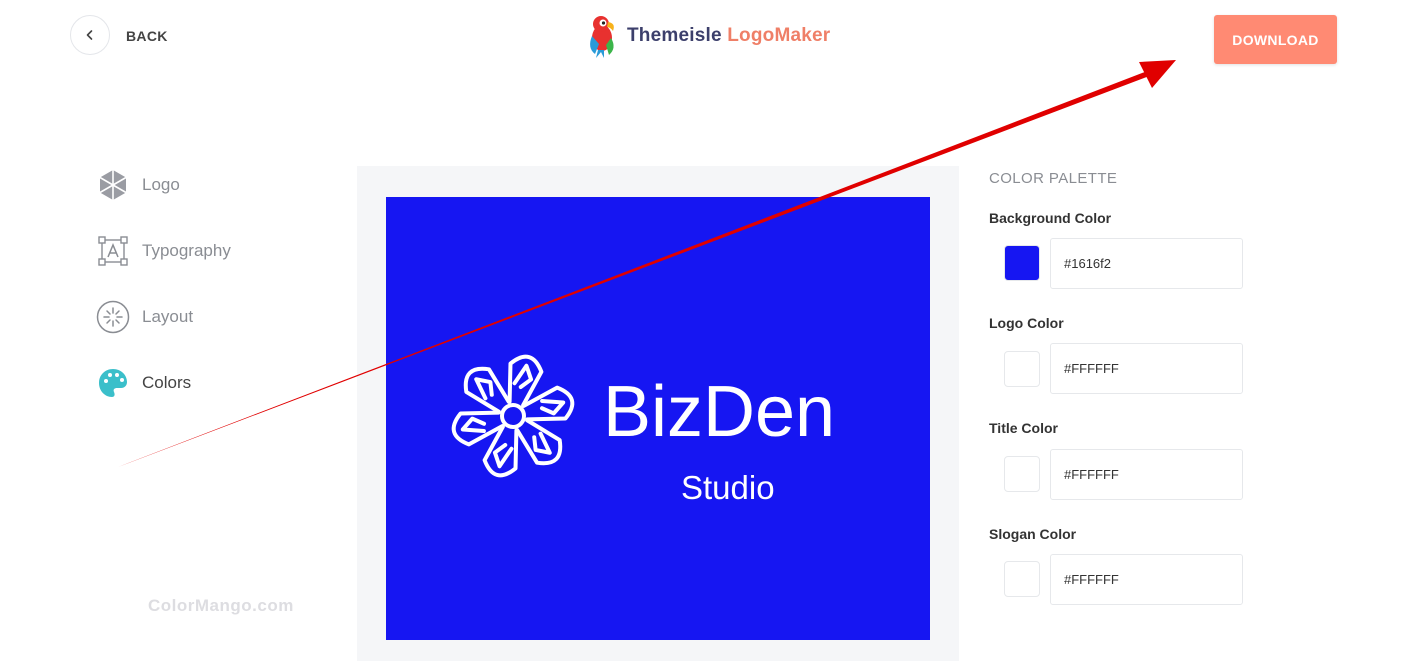  I want to click on sidebar-item-typography: Typography, so click(163, 251).